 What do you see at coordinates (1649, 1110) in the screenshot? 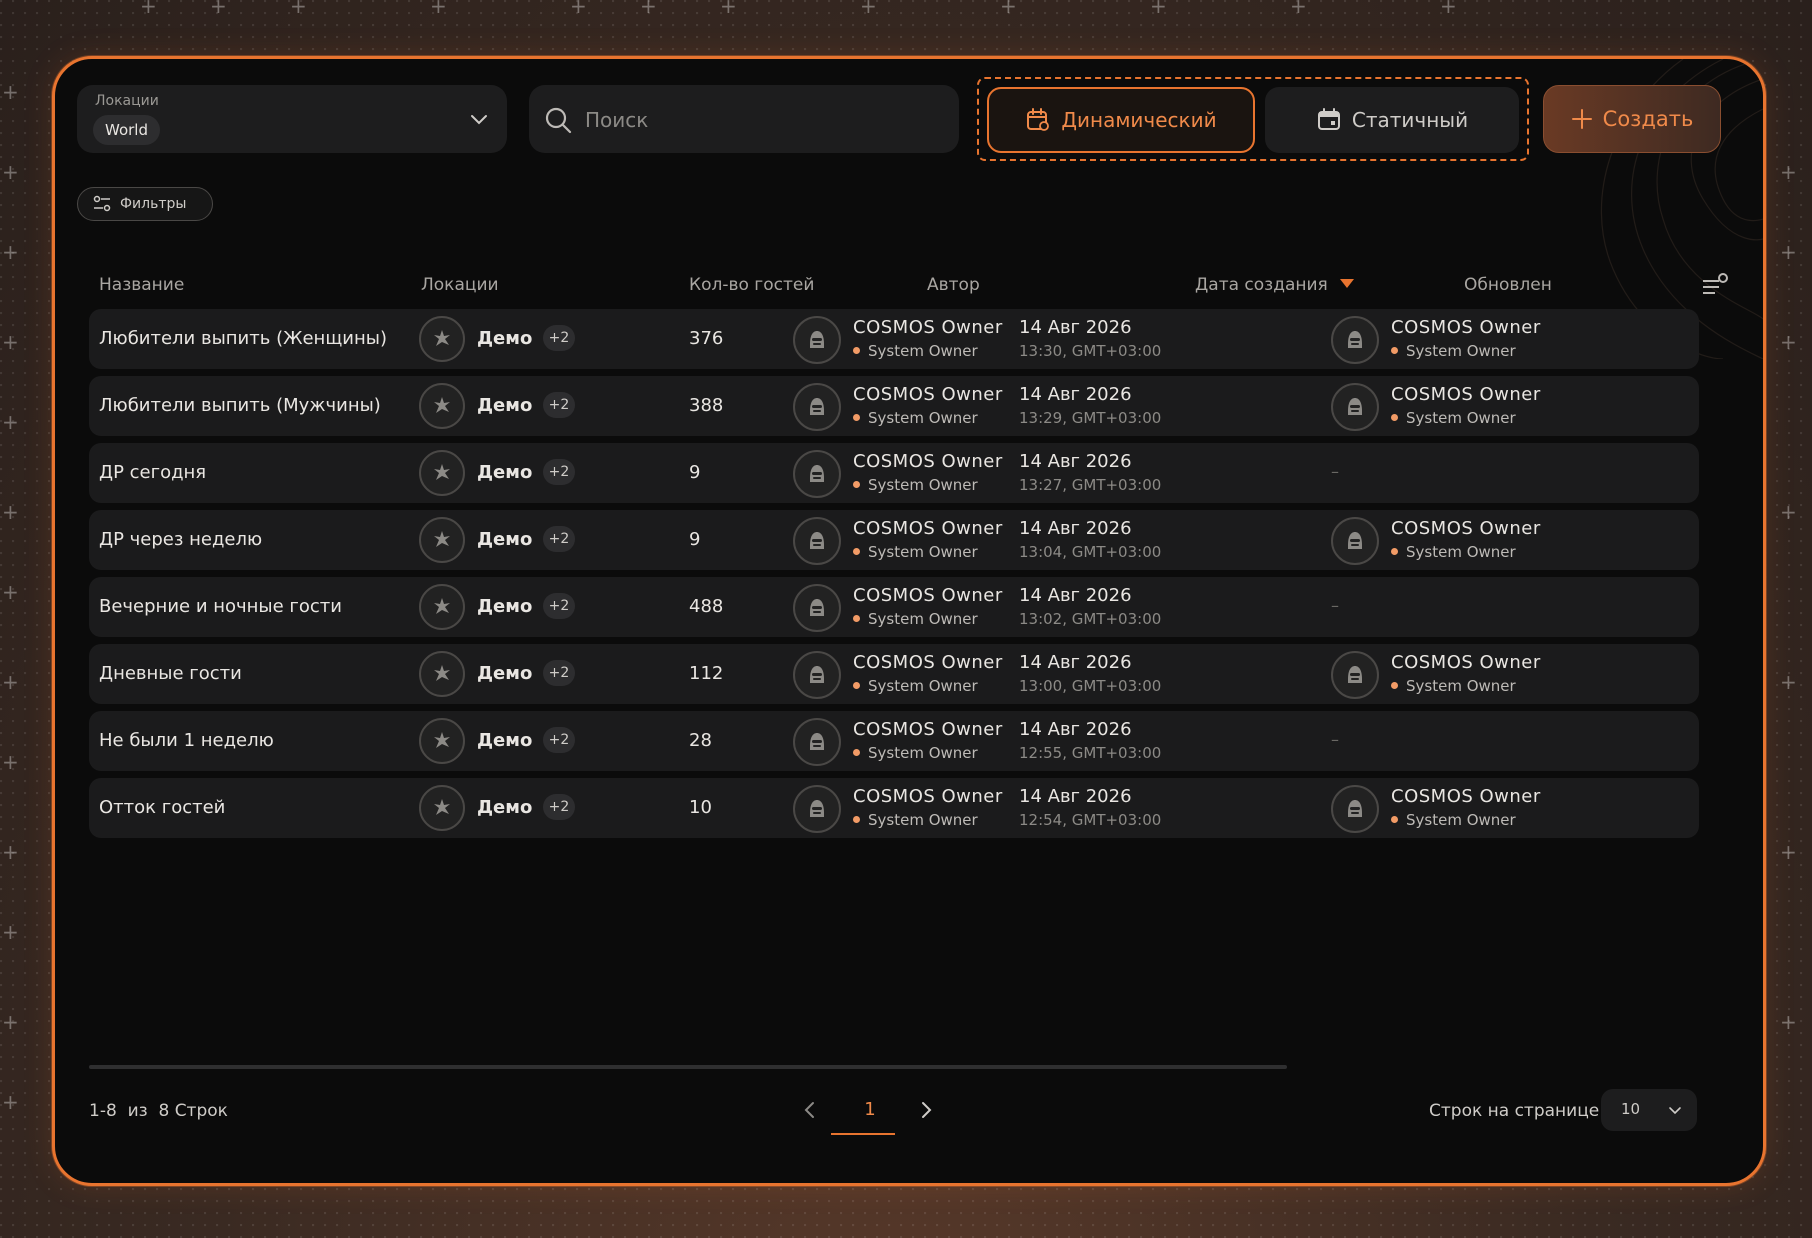
I see `rows-per-page-select: 10` at bounding box center [1649, 1110].